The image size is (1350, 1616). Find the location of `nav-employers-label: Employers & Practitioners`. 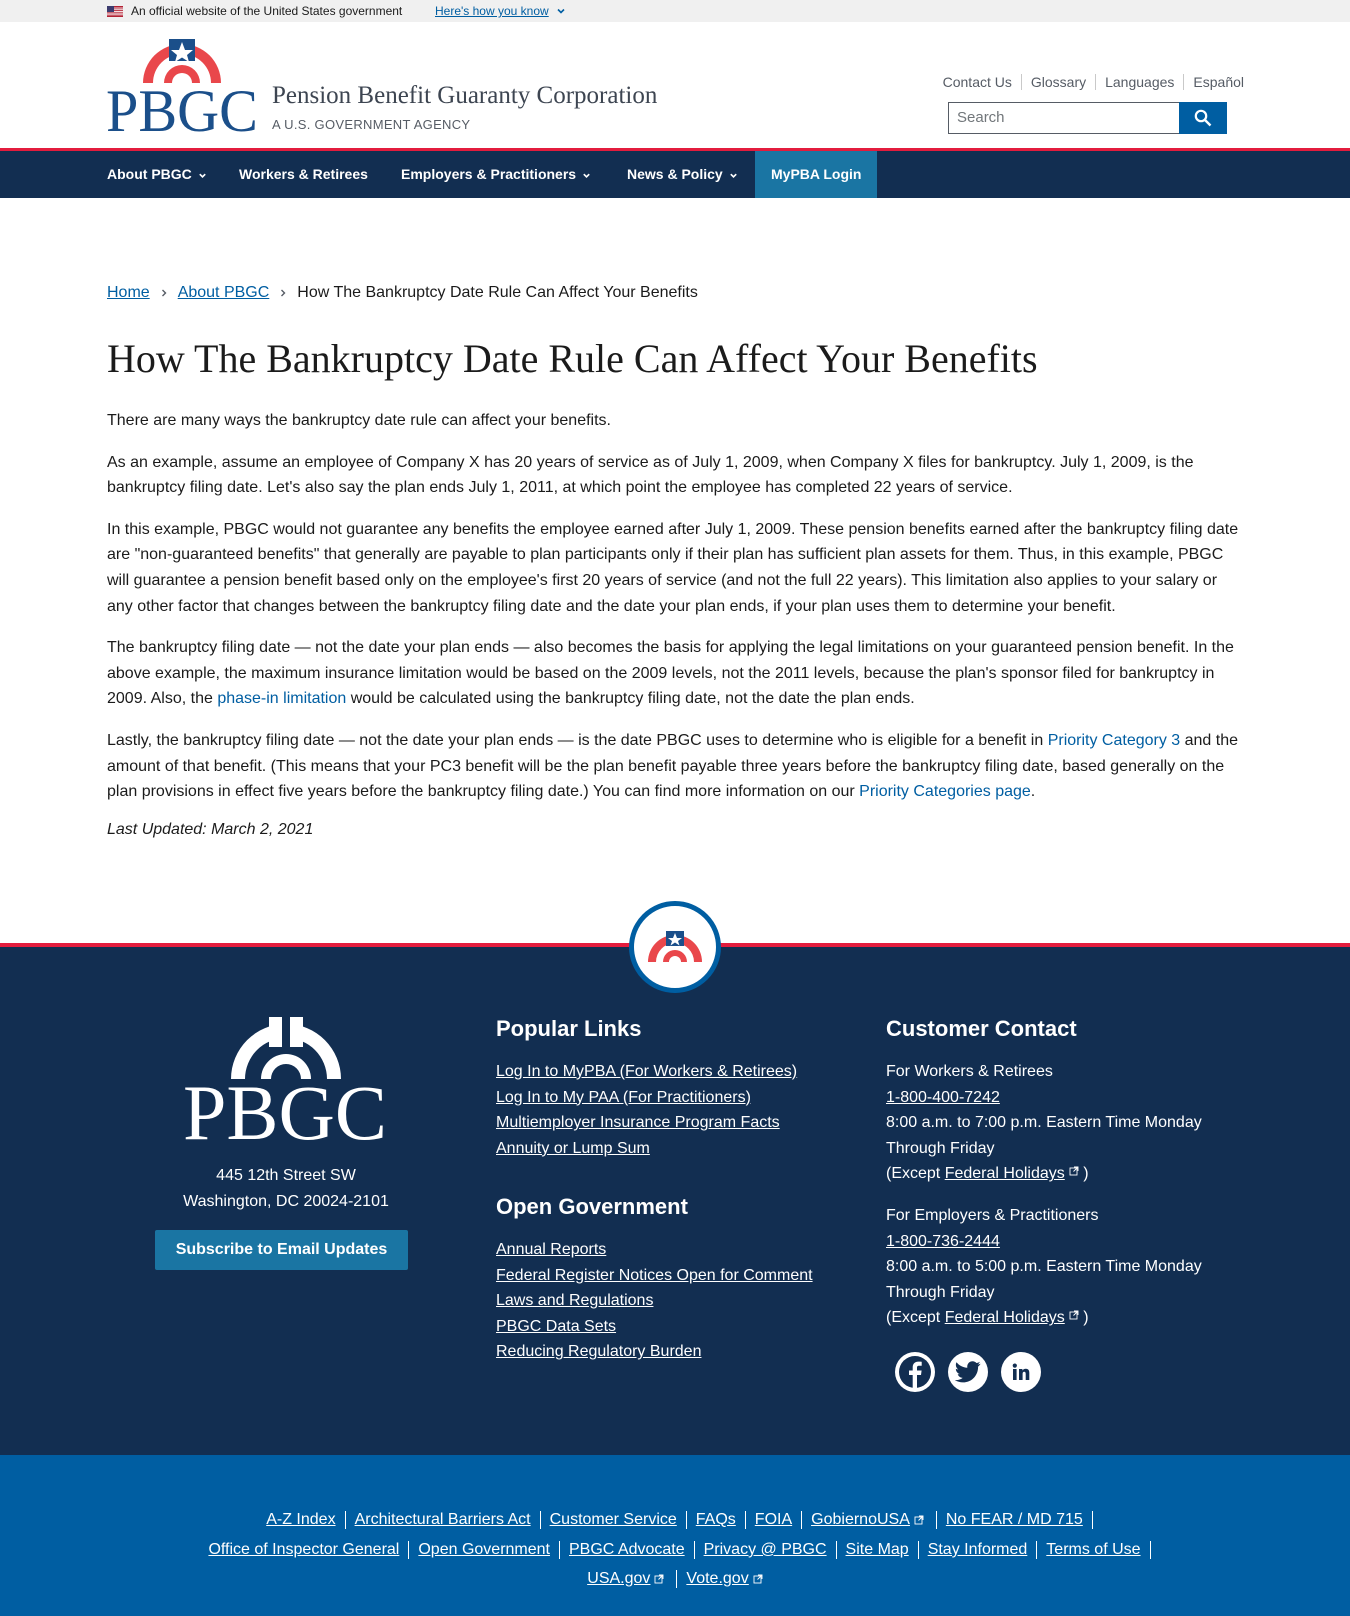

nav-employers-label: Employers & Practitioners is located at coordinates (489, 174).